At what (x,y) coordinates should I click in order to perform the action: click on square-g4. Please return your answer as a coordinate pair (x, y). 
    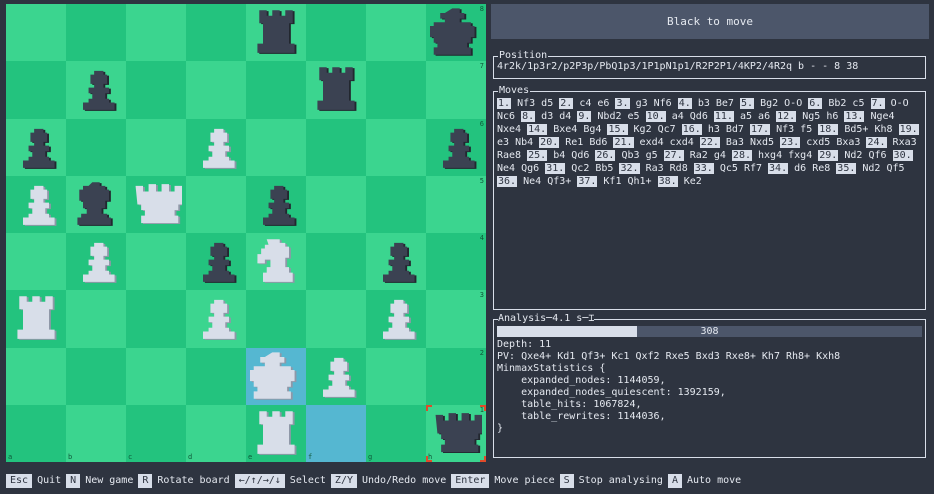
    Looking at the image, I should click on (396, 262).